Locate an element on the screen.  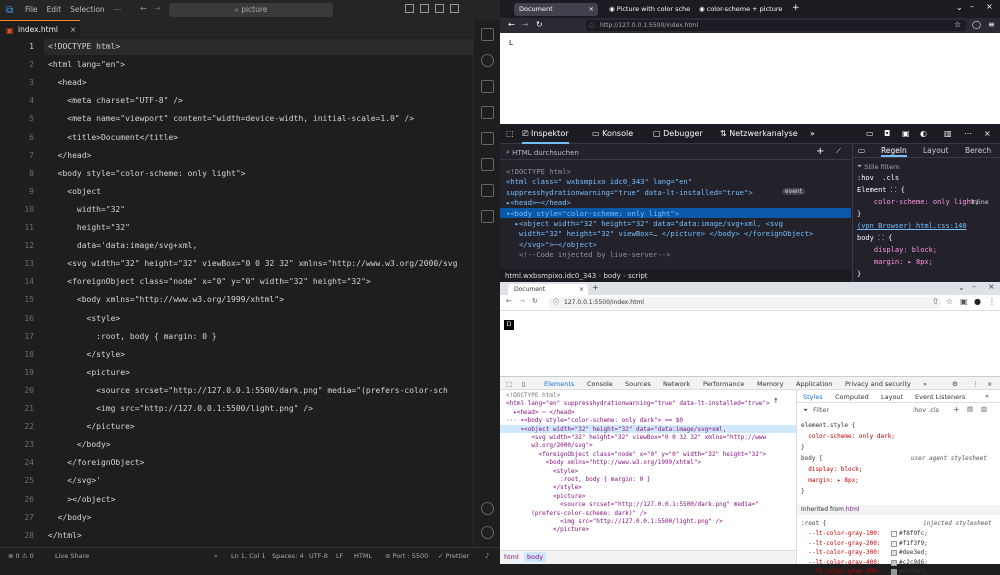
add-node-icon: + is located at coordinates (820, 151).